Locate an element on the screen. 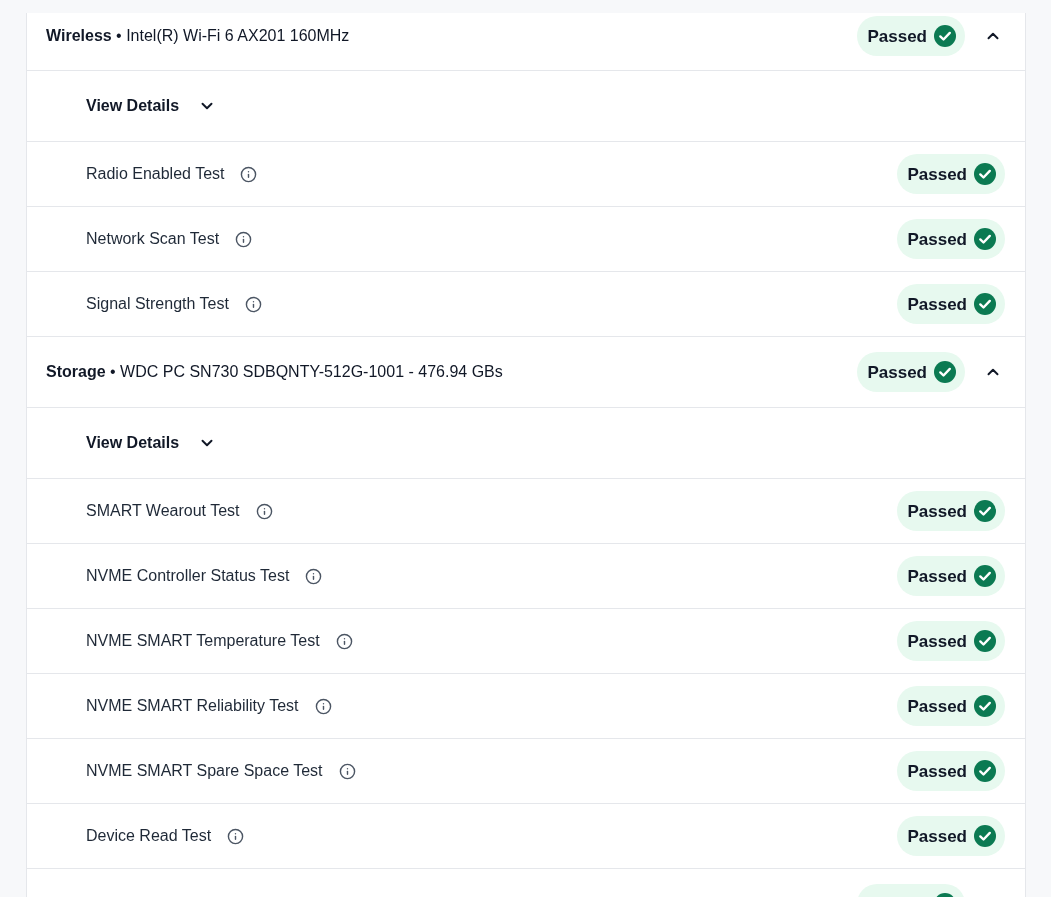 The width and height of the screenshot is (1051, 897). section-title: Wireless • Intel(R) Wi-Fi 6 AX201 160MHz is located at coordinates (198, 35).